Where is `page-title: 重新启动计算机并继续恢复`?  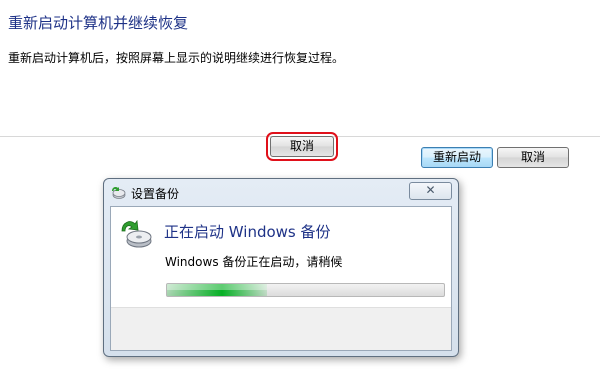 page-title: 重新启动计算机并继续恢复 is located at coordinates (98, 23).